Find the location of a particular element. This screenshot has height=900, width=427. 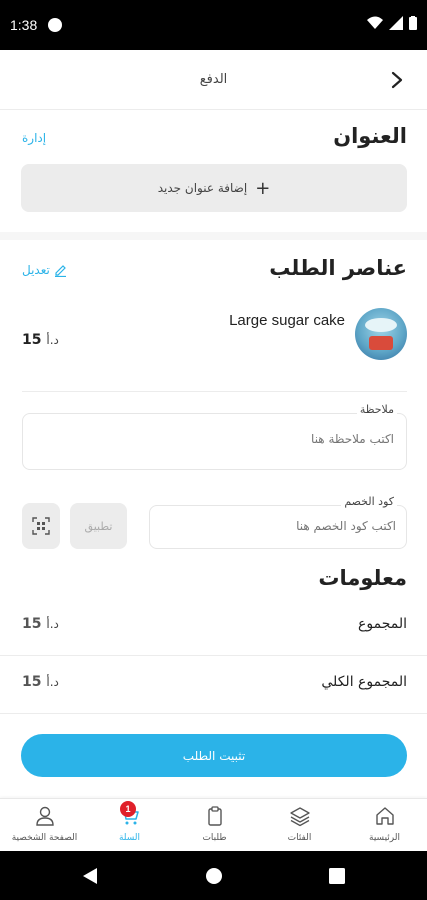

info-section-title: معلومات is located at coordinates (362, 578).